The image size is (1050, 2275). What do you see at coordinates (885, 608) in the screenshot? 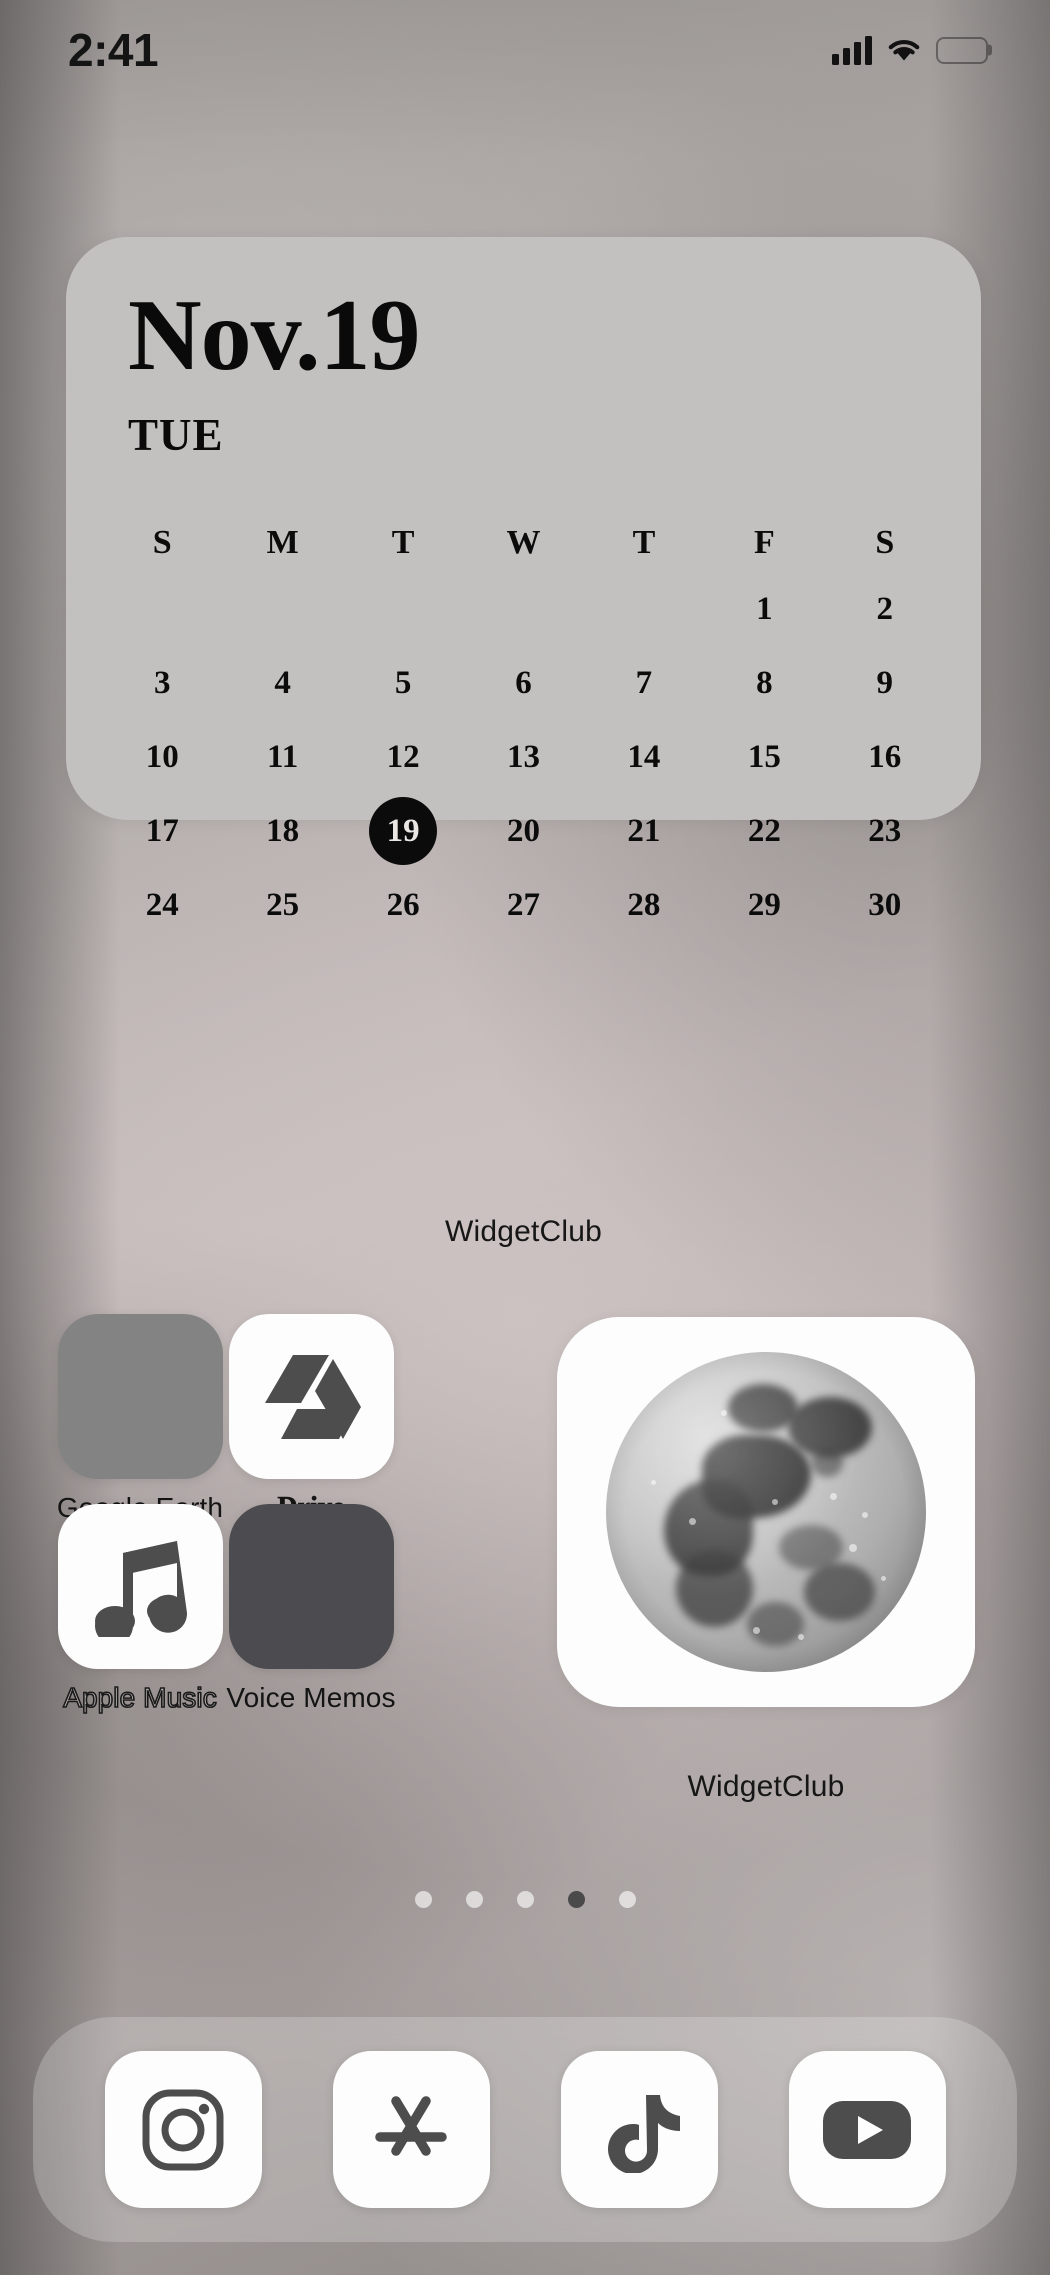
I see `calendar-day-cell: 2` at bounding box center [885, 608].